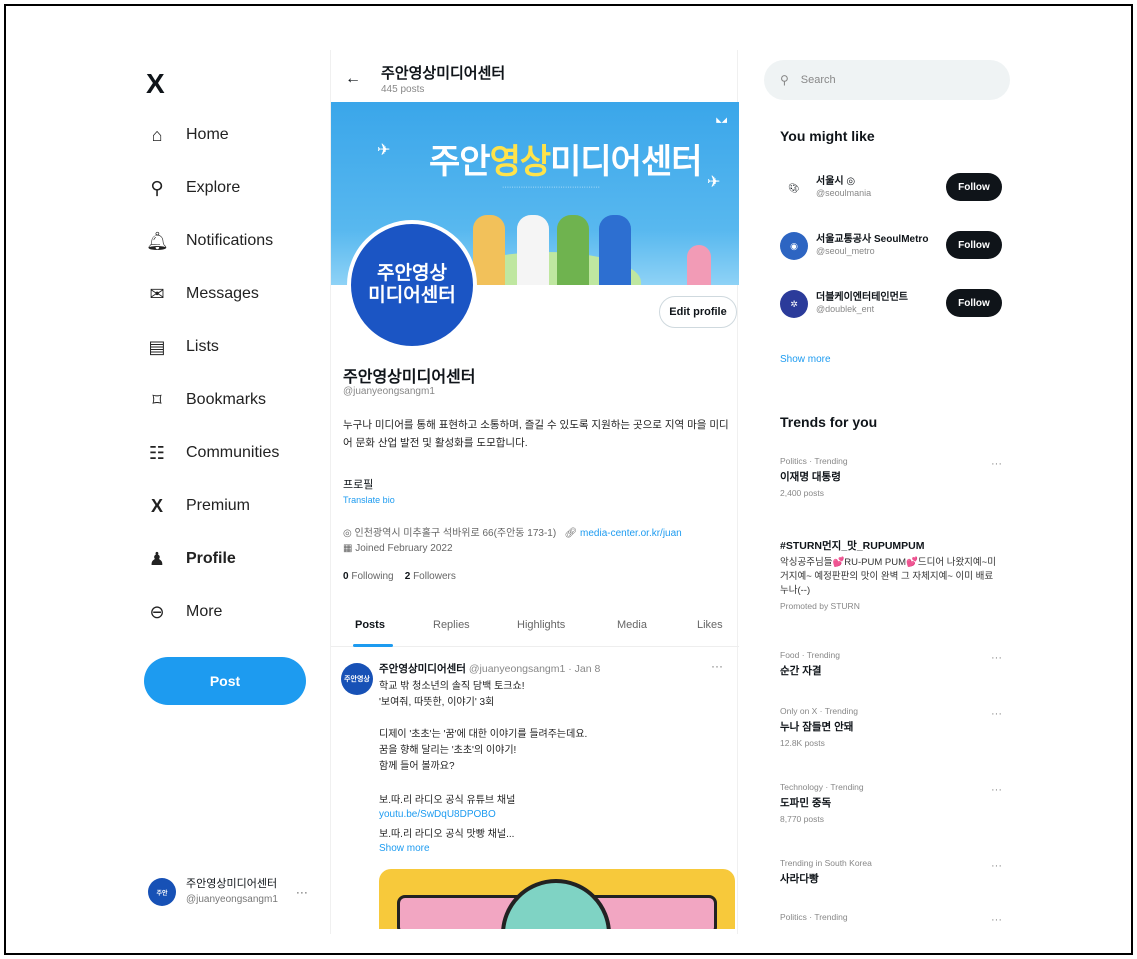  Describe the element at coordinates (157, 240) in the screenshot. I see `bell-icon: 🔔︎` at that location.